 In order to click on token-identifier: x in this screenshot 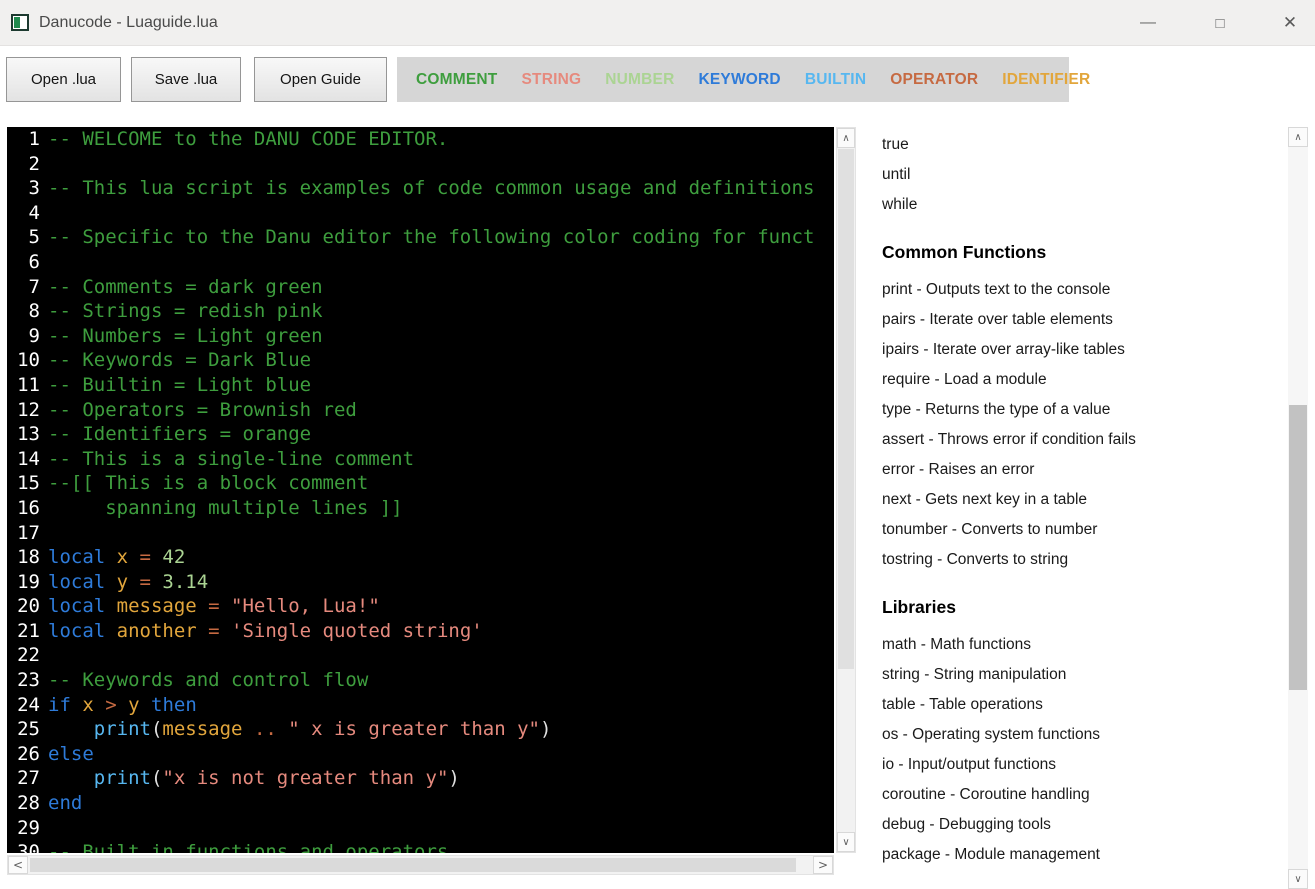, I will do `click(94, 704)`.